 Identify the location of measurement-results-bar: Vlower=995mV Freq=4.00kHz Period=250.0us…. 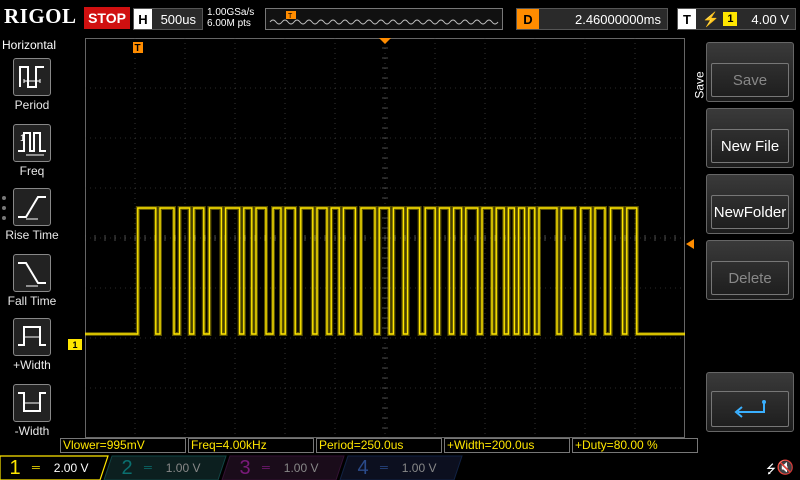
(380, 446).